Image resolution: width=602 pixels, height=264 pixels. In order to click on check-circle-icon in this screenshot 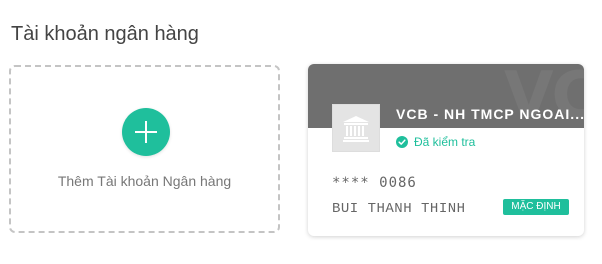, I will do `click(402, 142)`.